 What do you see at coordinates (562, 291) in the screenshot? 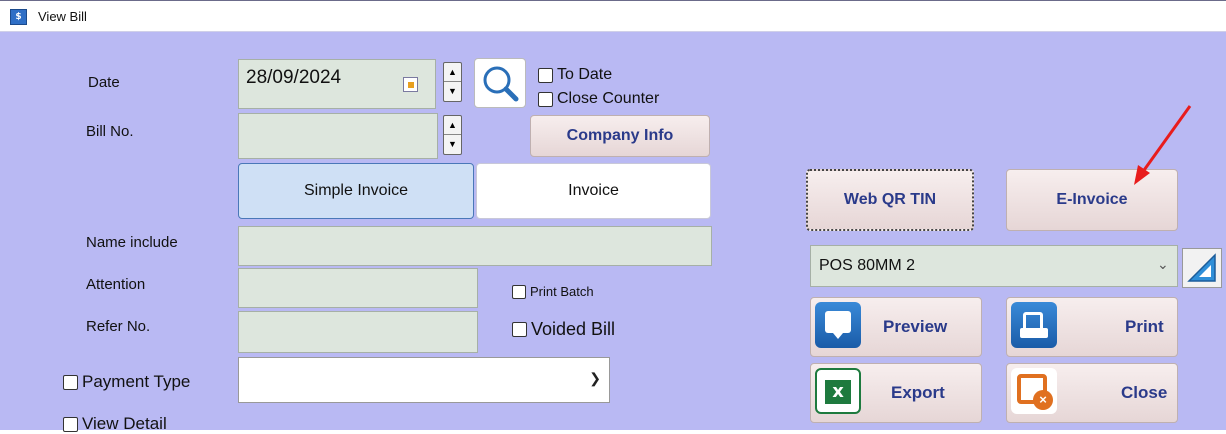
I see `print-batch-label: Print Batch` at bounding box center [562, 291].